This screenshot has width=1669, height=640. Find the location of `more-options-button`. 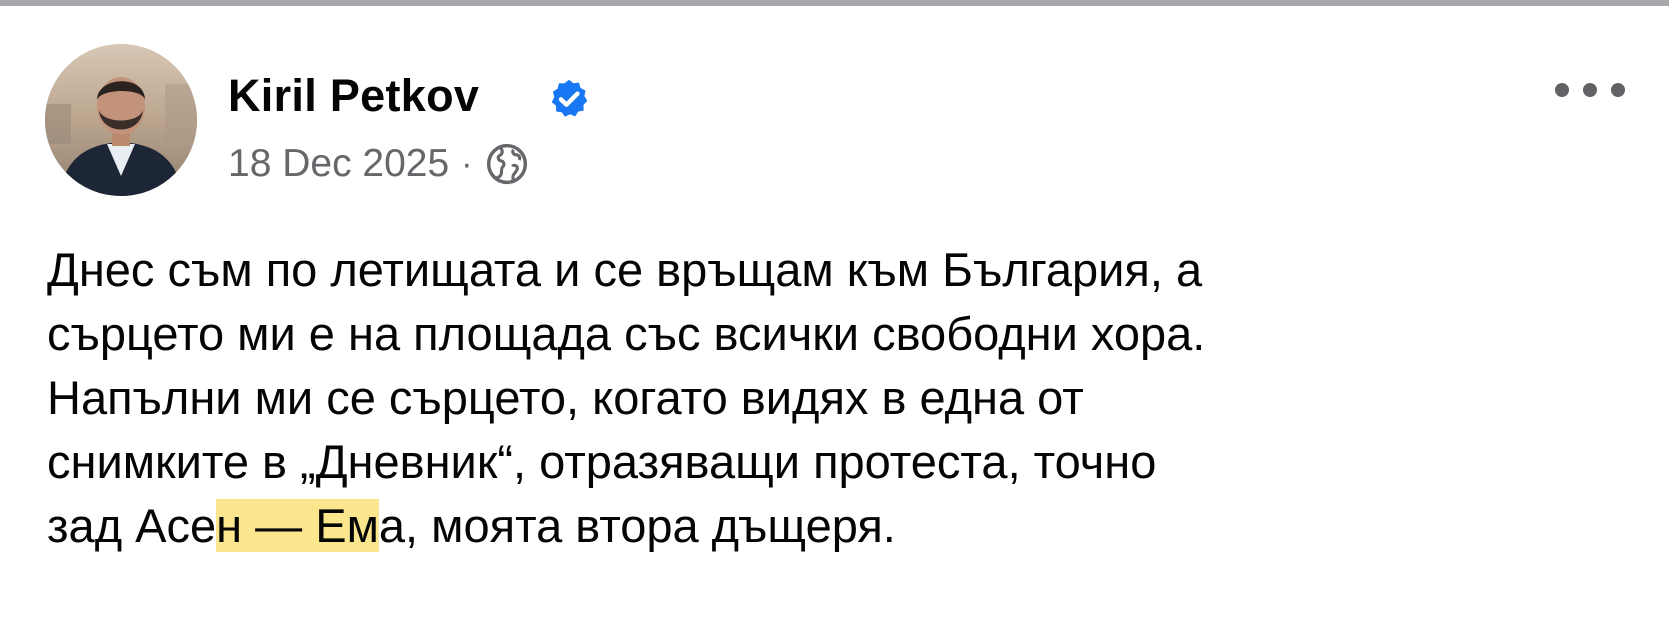

more-options-button is located at coordinates (1590, 90).